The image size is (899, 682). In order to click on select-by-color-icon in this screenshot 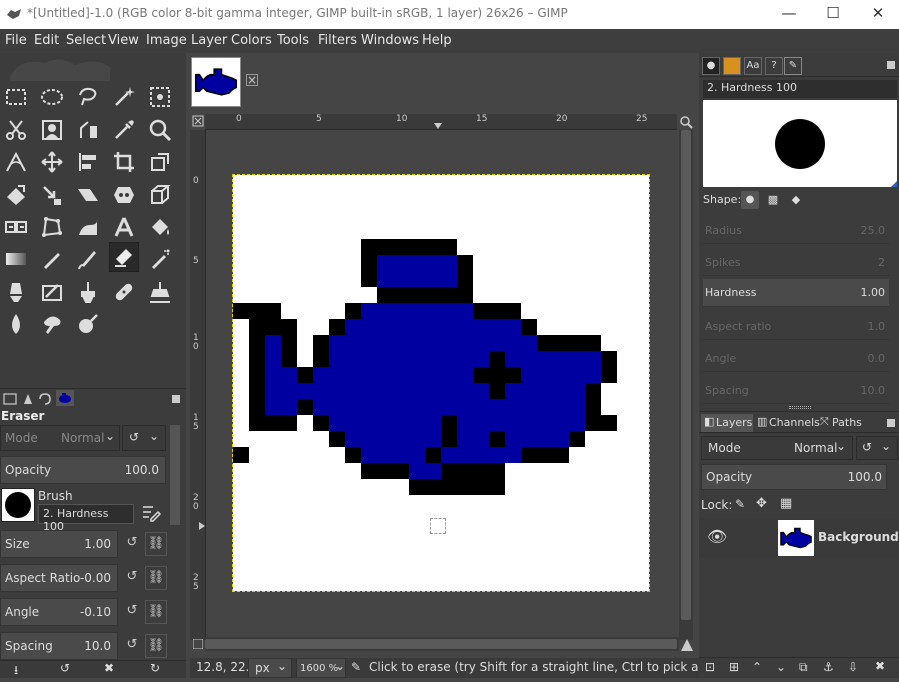, I will do `click(160, 97)`.